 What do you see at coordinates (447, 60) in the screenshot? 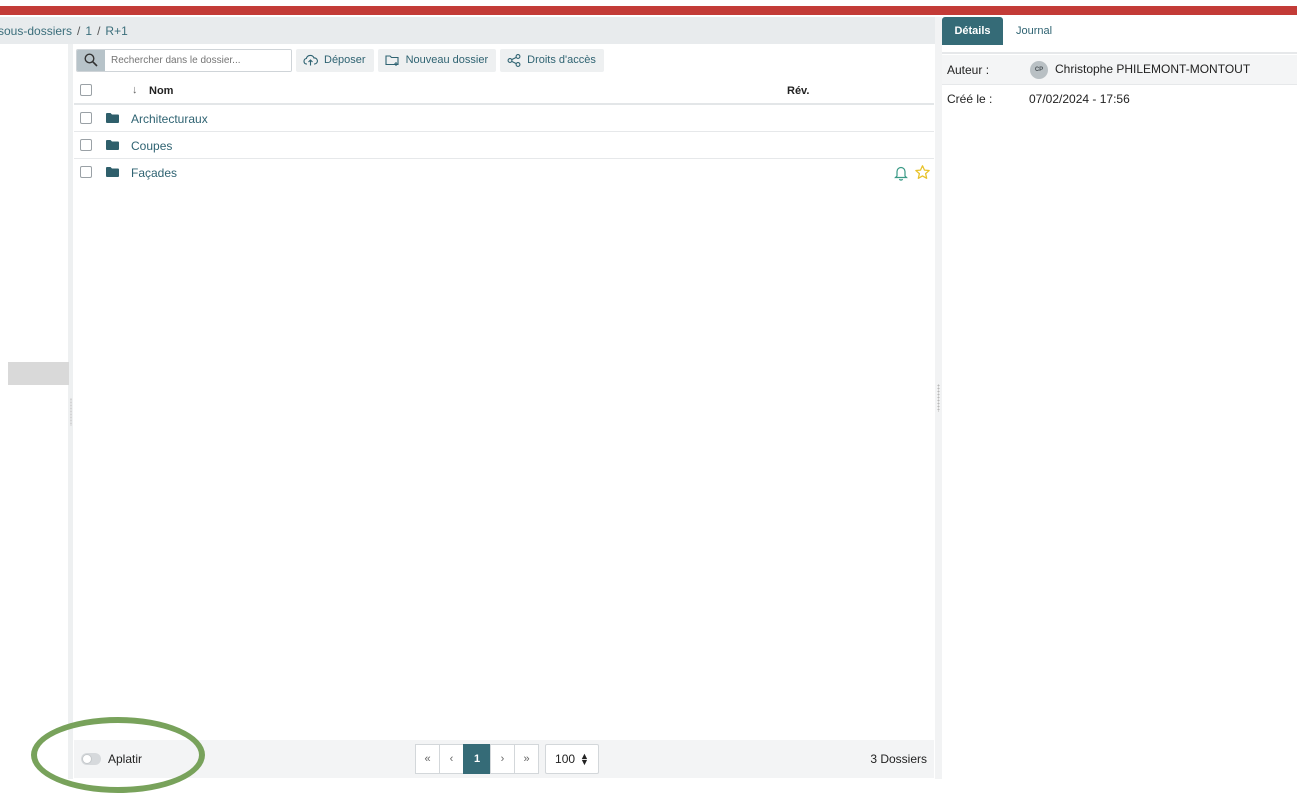
I see `new-folder-label: Nouveau dossier` at bounding box center [447, 60].